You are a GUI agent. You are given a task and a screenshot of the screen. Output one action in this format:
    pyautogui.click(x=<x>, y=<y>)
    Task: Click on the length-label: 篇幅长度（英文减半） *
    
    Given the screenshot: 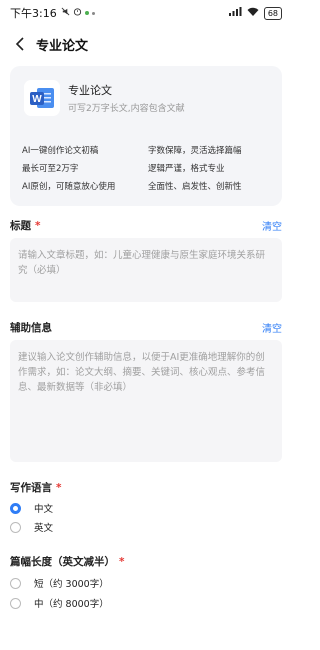 What is the action you would take?
    pyautogui.click(x=67, y=561)
    